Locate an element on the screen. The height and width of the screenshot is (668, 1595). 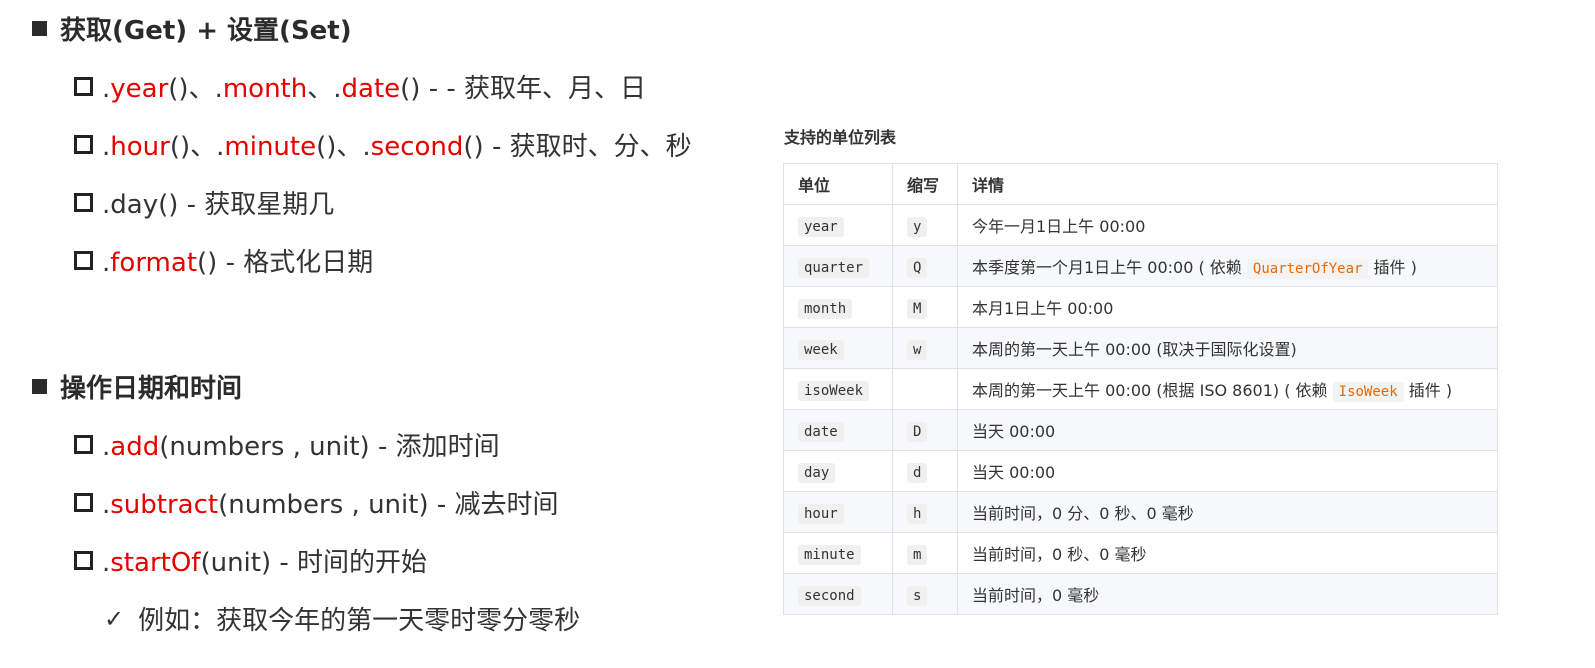
cell-abbr: M is located at coordinates (925, 307).